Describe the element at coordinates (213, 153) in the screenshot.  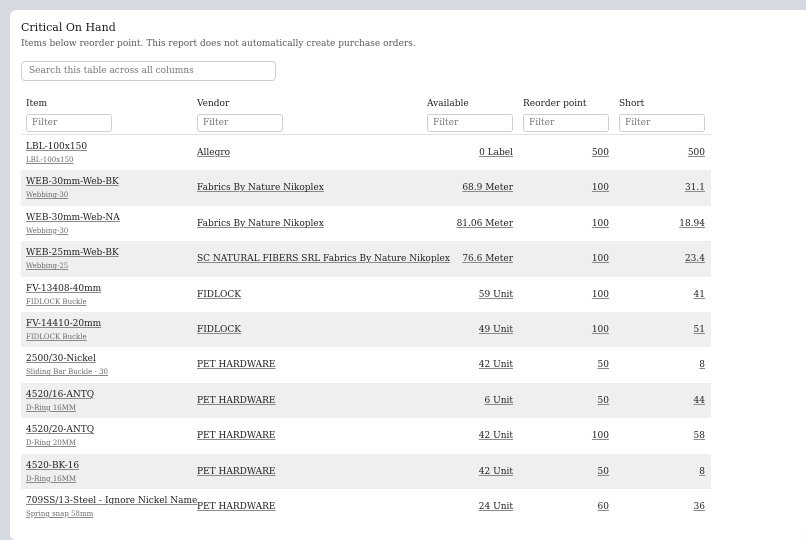
I see `vendor-link: Allegro` at that location.